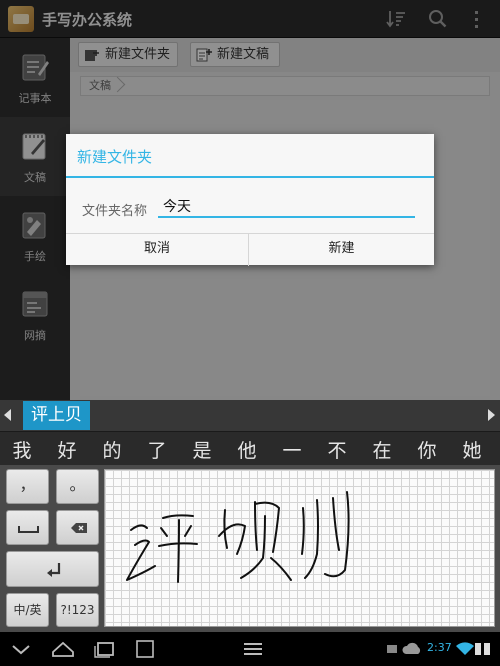 This screenshot has width=500, height=666. Describe the element at coordinates (472, 449) in the screenshot. I see `candidate-word: 她` at that location.